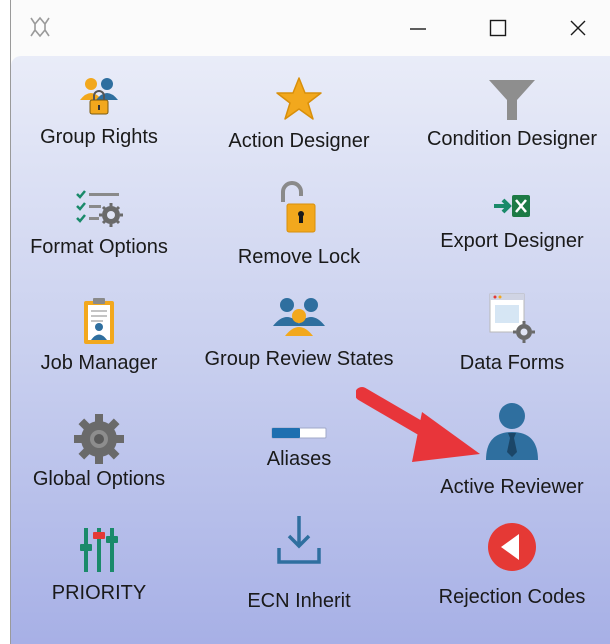  I want to click on format-options-icon, so click(99, 208).